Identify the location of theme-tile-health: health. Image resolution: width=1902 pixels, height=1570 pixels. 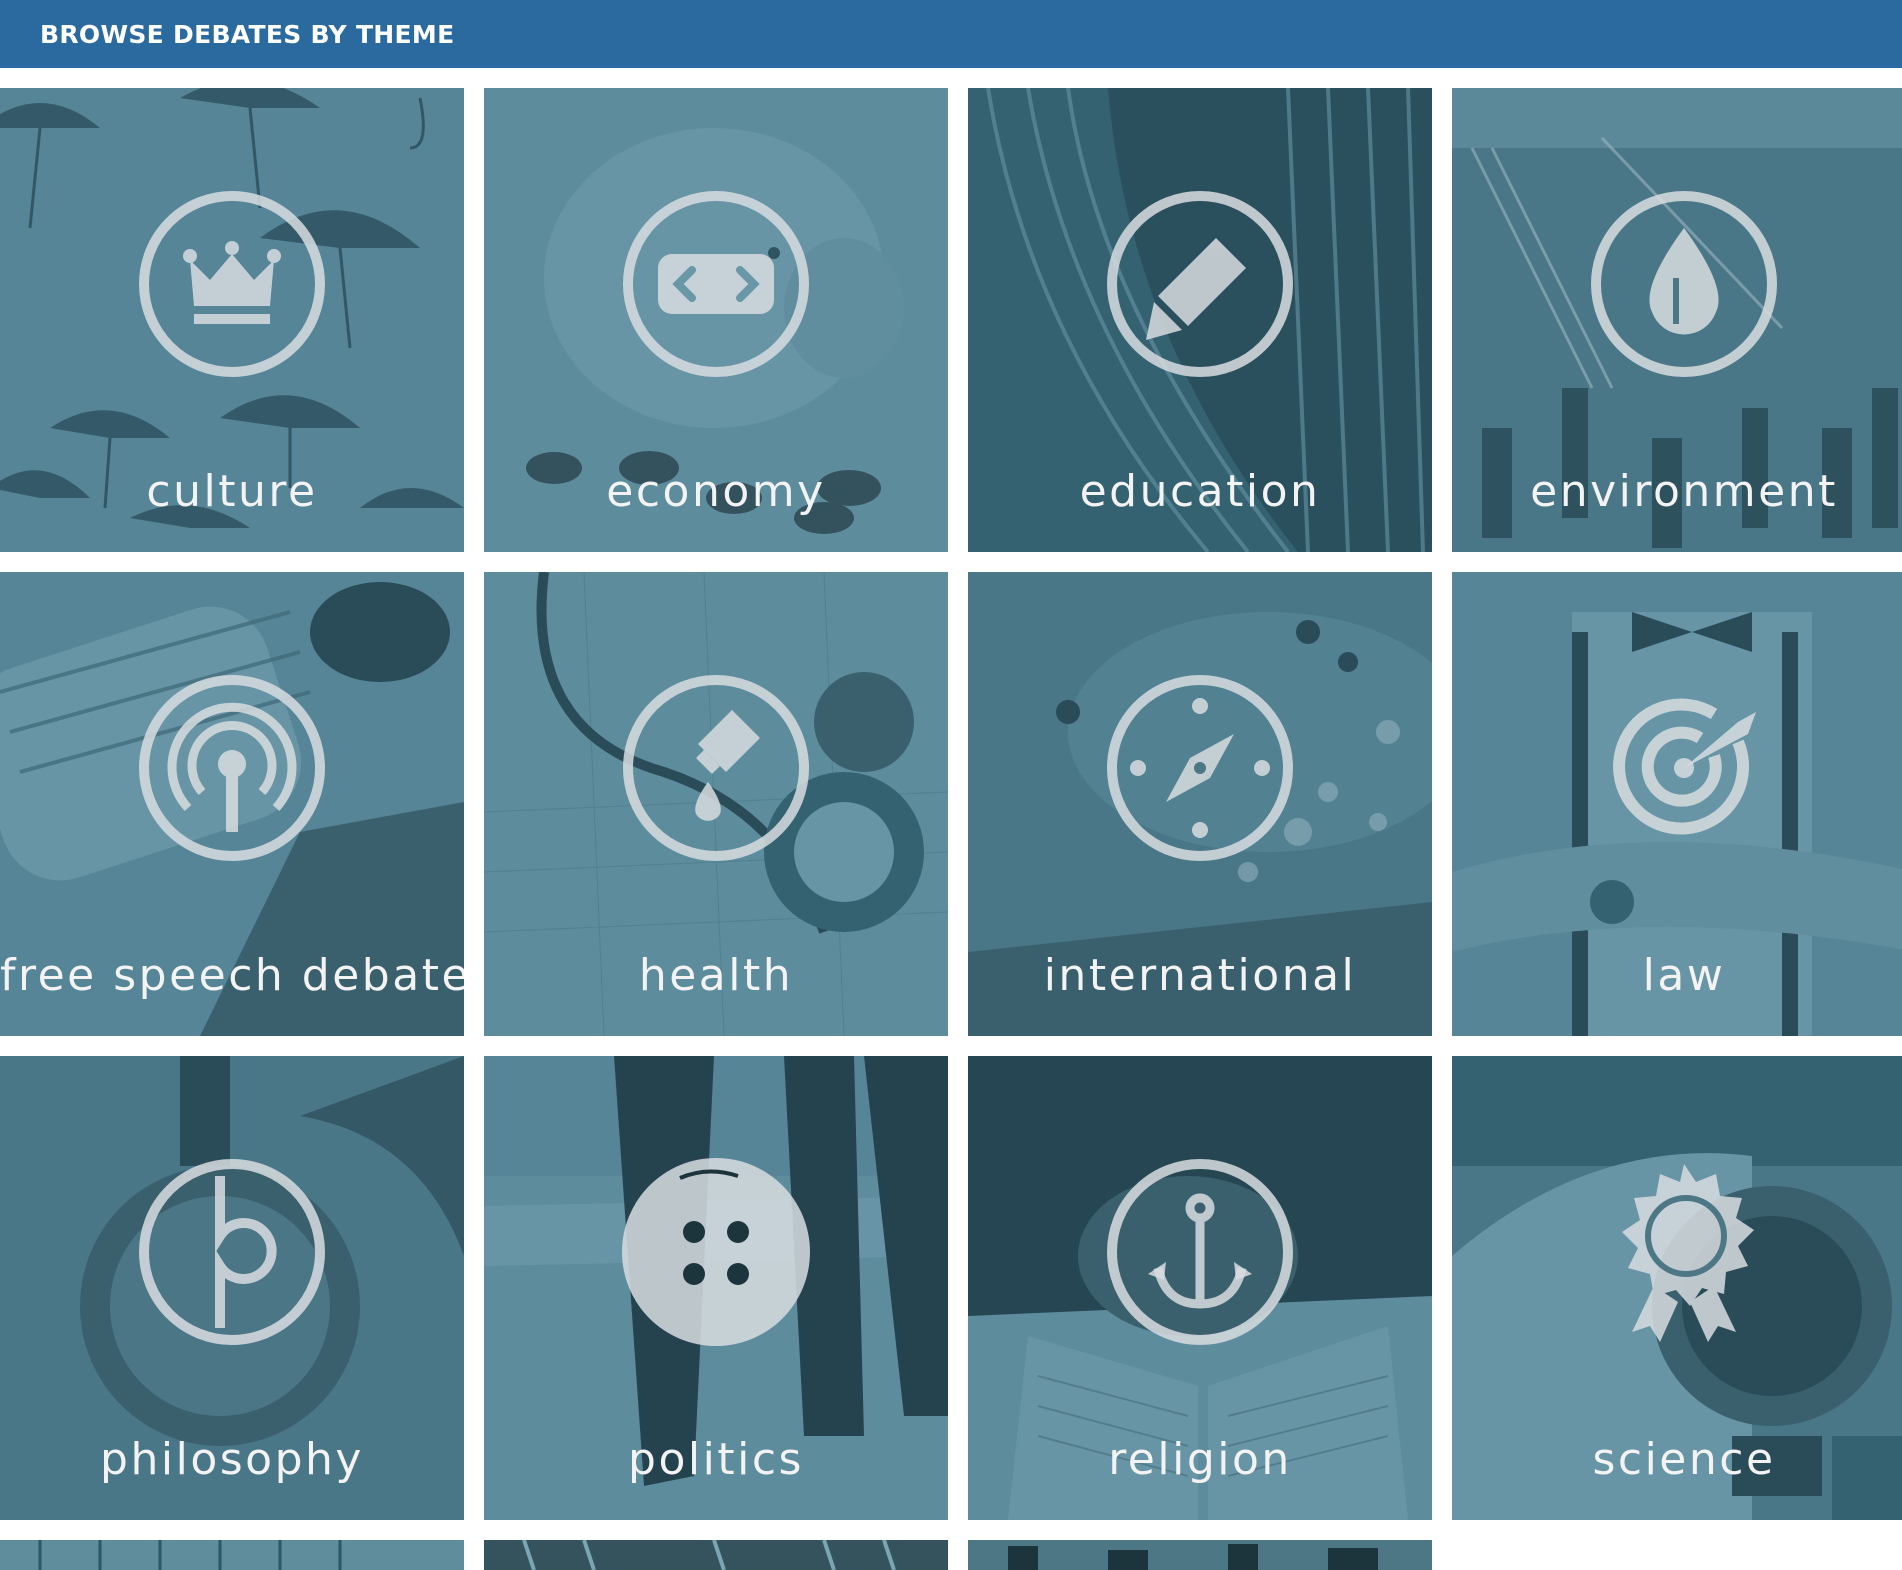
(716, 804).